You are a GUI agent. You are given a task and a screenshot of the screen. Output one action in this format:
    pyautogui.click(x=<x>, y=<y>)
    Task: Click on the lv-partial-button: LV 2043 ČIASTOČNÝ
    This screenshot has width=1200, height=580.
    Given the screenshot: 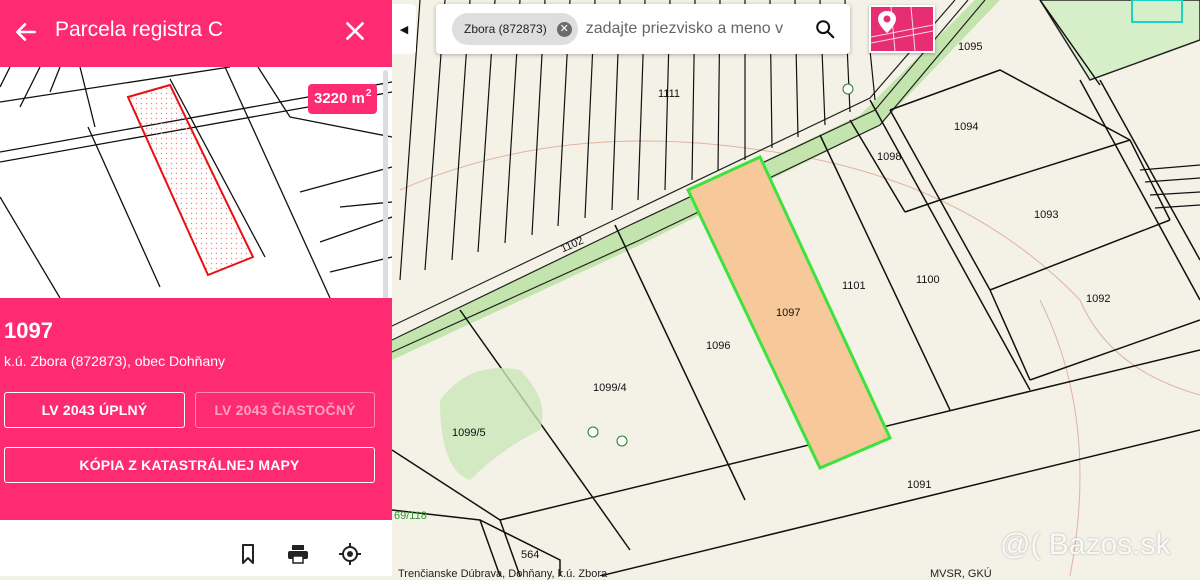 What is the action you would take?
    pyautogui.click(x=285, y=410)
    